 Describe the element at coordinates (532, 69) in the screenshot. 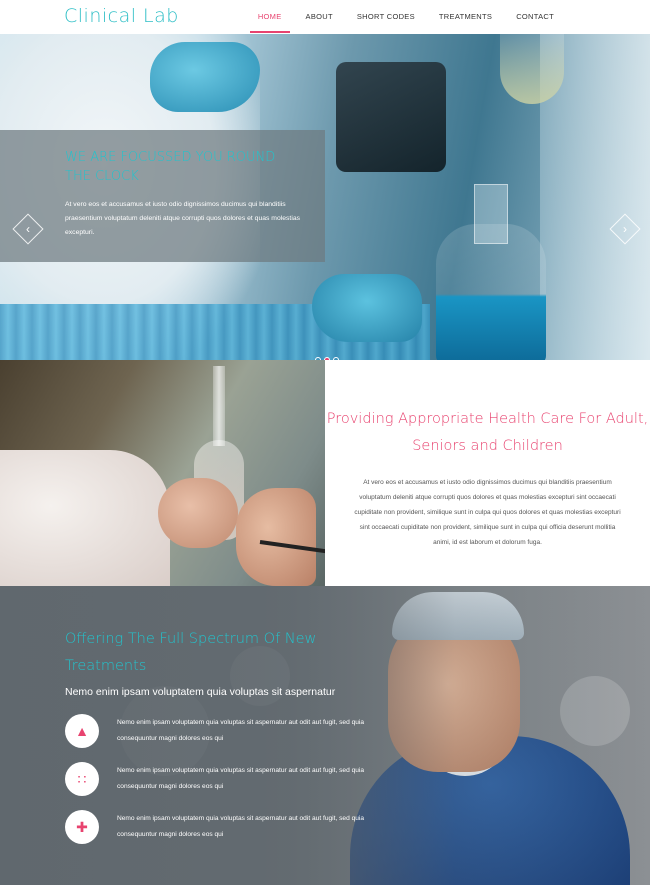

I see `hero-photo-flask-top` at that location.